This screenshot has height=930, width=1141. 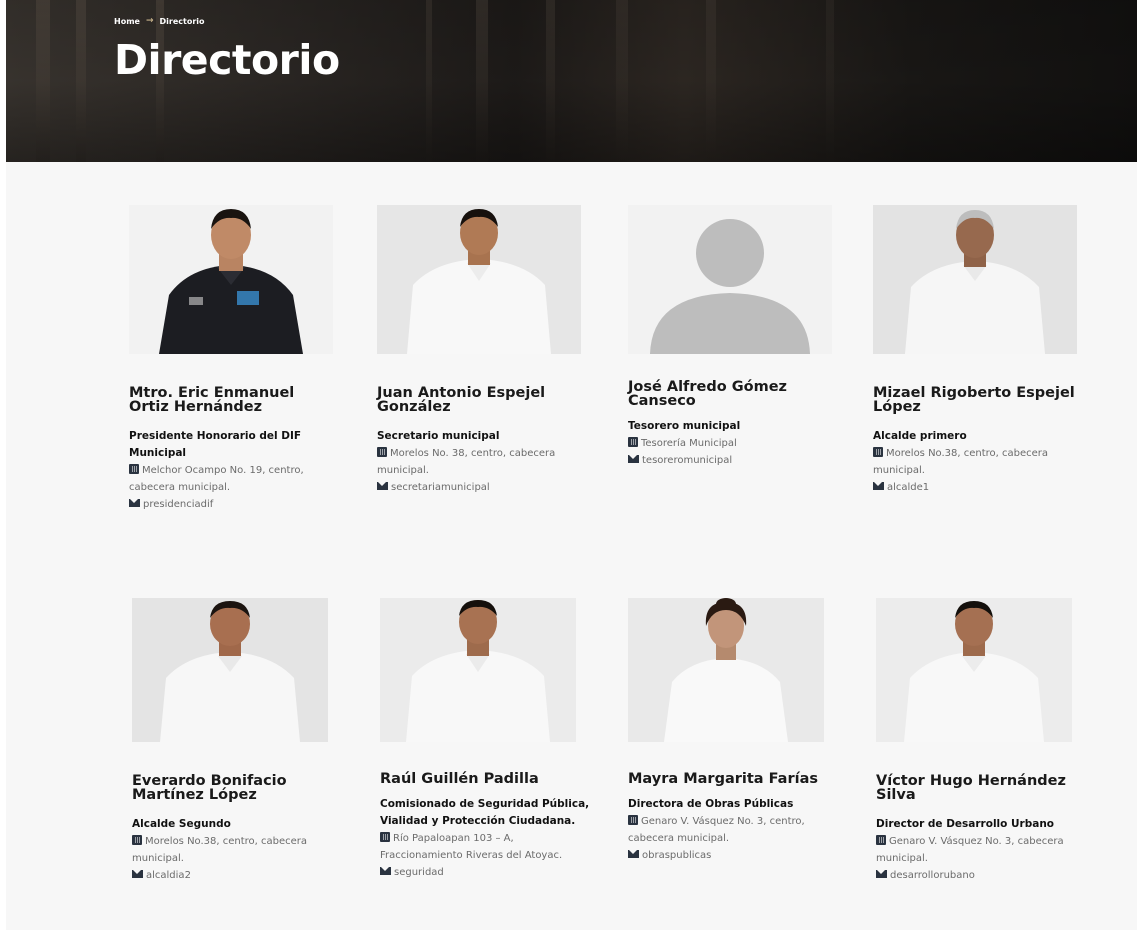 What do you see at coordinates (974, 400) in the screenshot?
I see `person-name: Mizael Rigoberto Espejel López` at bounding box center [974, 400].